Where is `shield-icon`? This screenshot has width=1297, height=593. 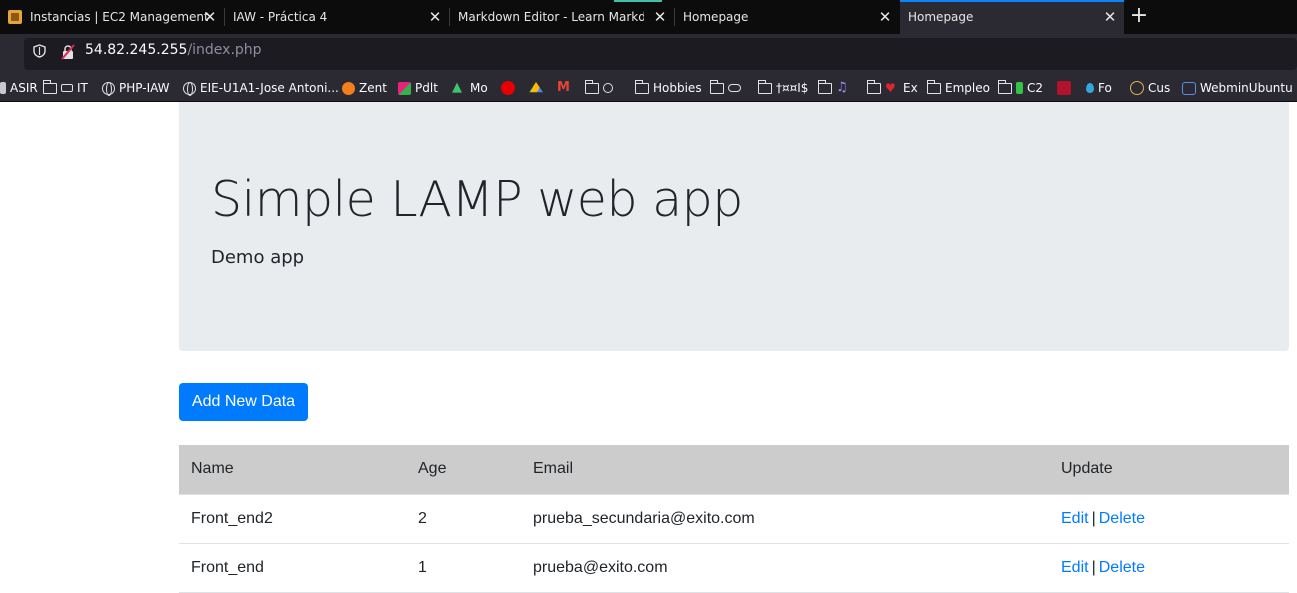
shield-icon is located at coordinates (39, 51).